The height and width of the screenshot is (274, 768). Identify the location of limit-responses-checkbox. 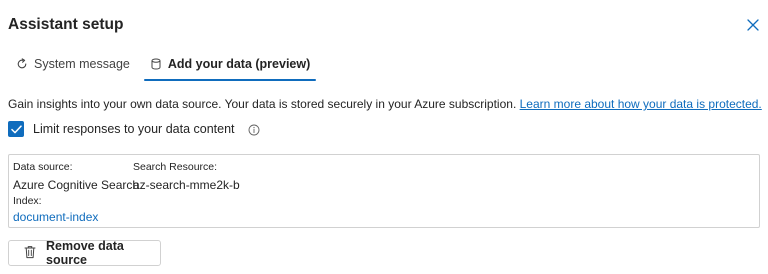
(16, 129).